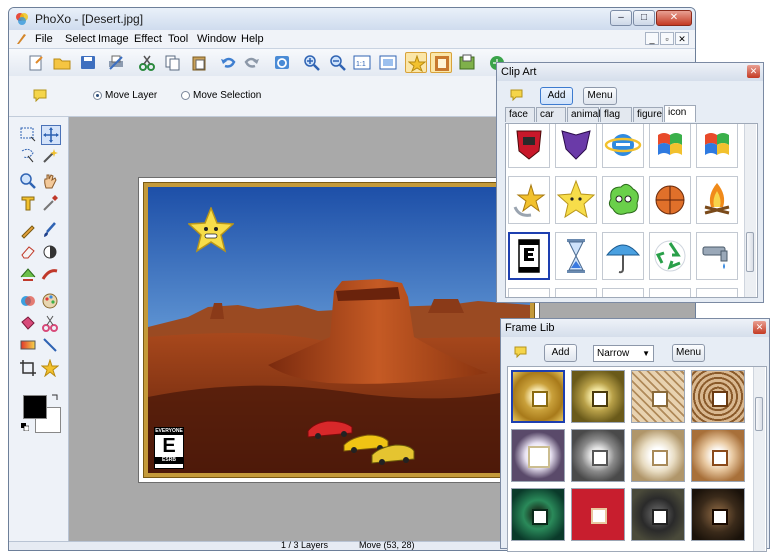 This screenshot has width=778, height=552. Describe the element at coordinates (50, 368) in the screenshot. I see `shape-star-tool` at that location.